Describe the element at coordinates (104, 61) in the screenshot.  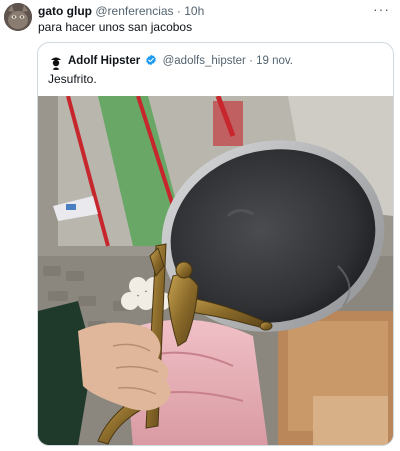
I see `quoted-author-name: Adolf Hipster` at that location.